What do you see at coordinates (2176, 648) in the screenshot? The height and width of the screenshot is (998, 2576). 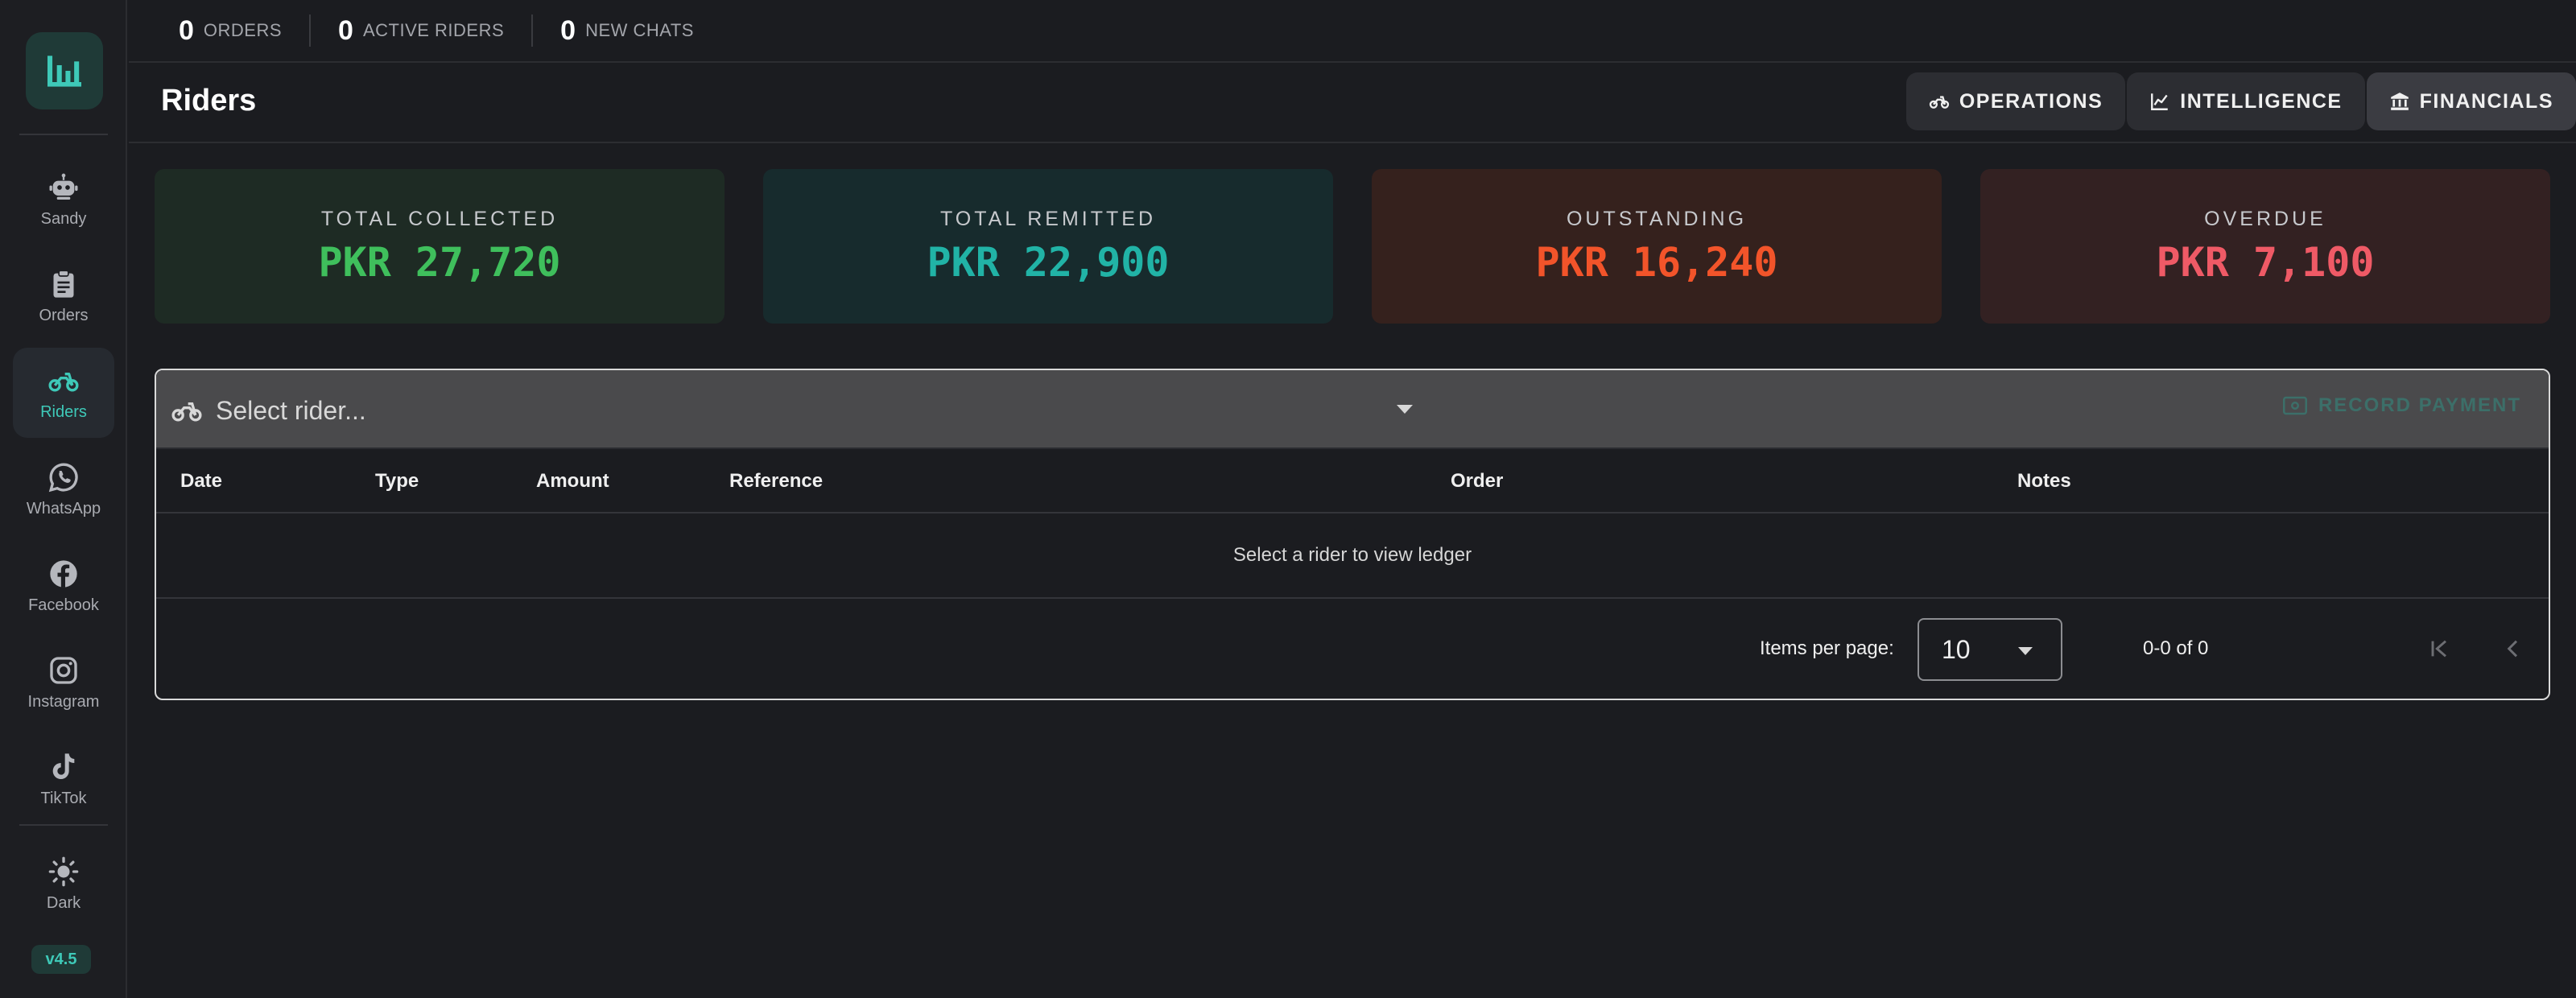 I see `page-range-label: 0-0 of 0` at bounding box center [2176, 648].